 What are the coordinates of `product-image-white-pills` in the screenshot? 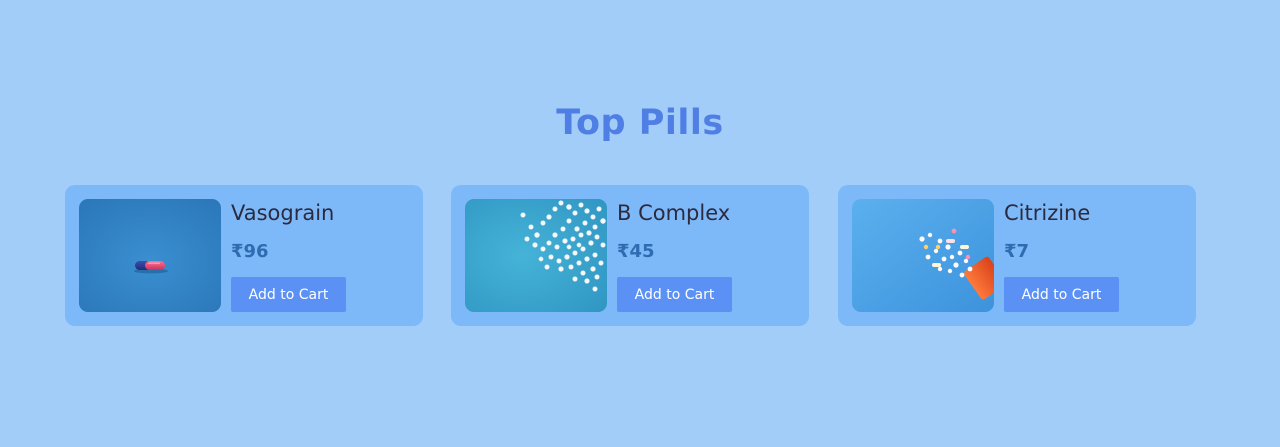 It's located at (536, 255).